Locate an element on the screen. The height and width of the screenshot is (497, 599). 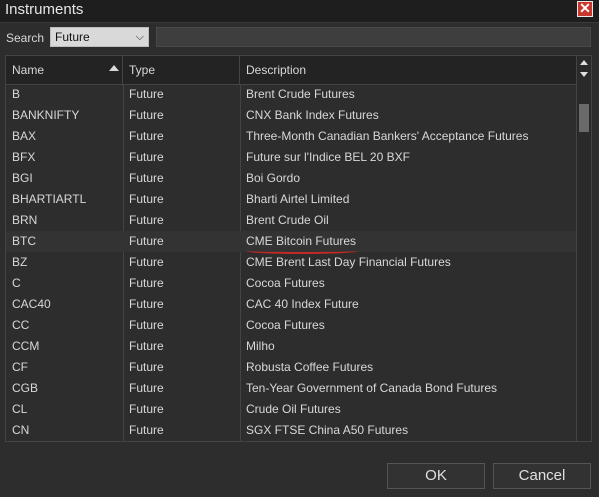
table-row: CN Future SGX FTSE China A50 Futures is located at coordinates (291, 430).